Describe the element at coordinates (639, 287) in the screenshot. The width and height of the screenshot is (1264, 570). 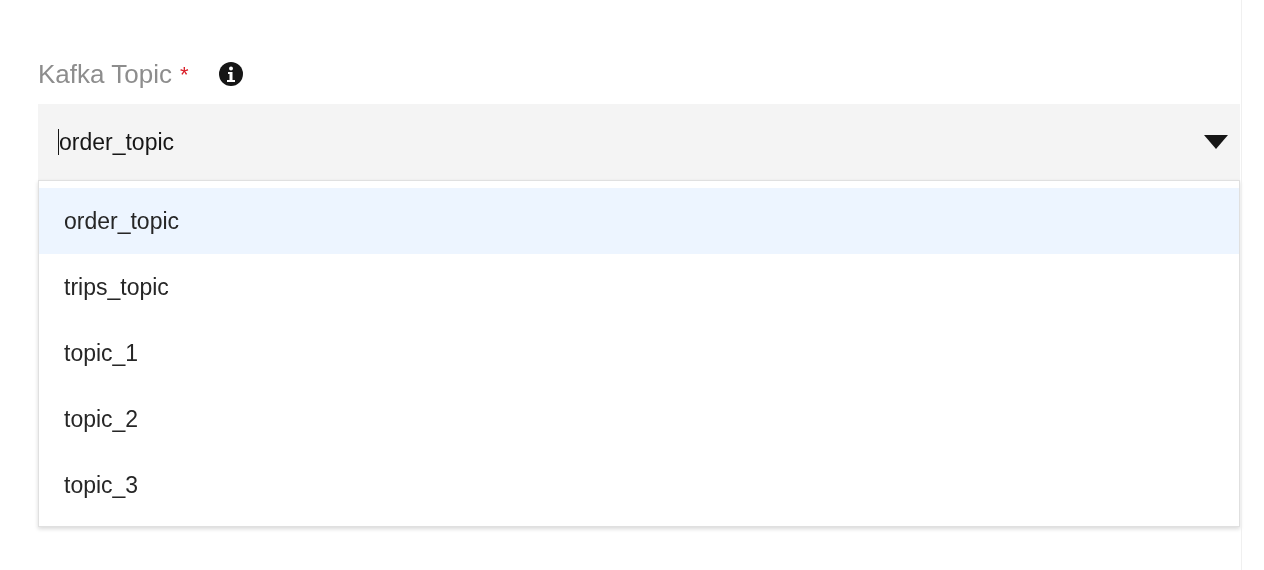
I see `dropdown-option: trips_topic` at that location.